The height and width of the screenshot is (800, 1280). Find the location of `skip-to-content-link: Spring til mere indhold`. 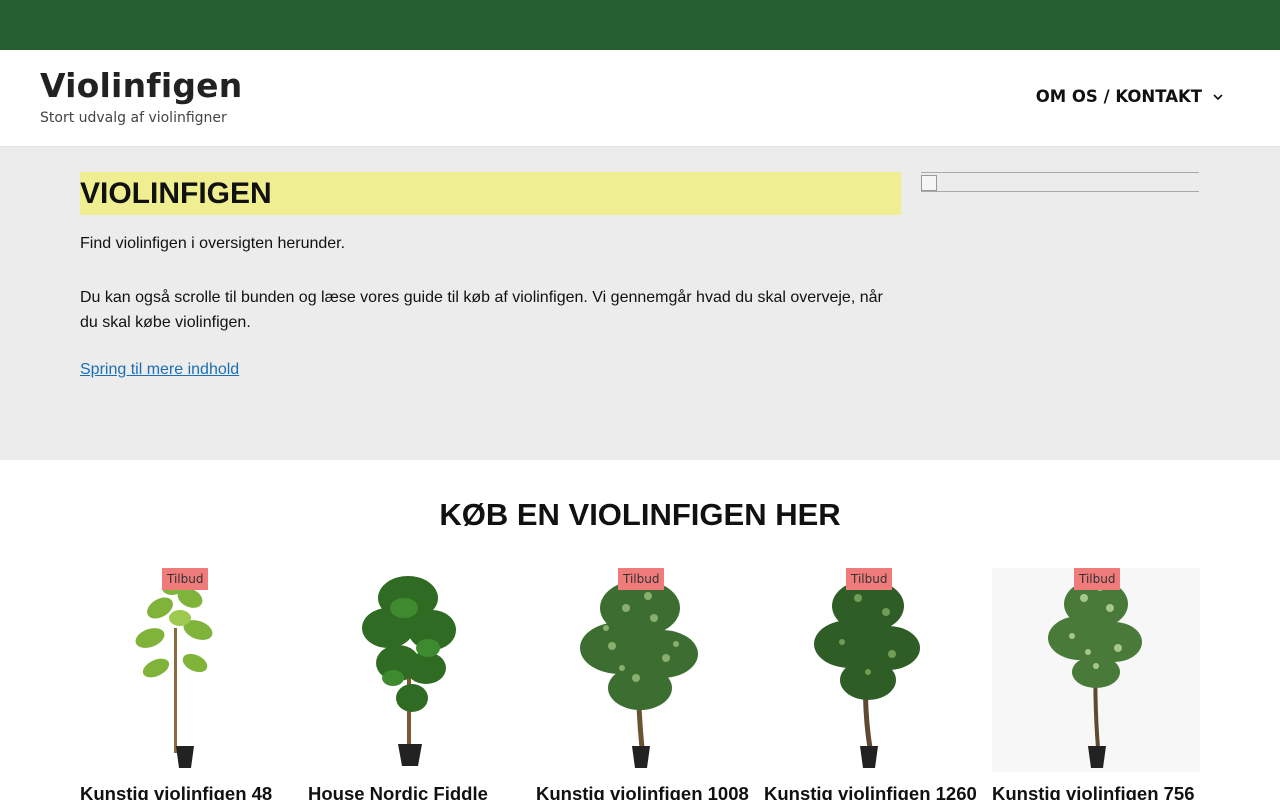

skip-to-content-link: Spring til mere indhold is located at coordinates (159, 370).